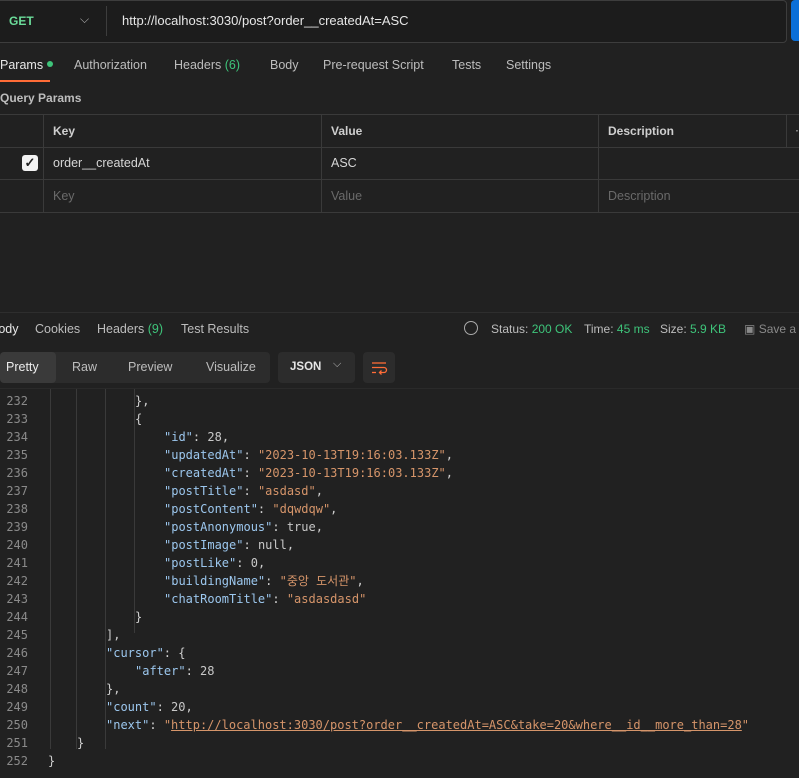 The image size is (799, 778). What do you see at coordinates (174, 653) in the screenshot?
I see `json-punct: : {` at bounding box center [174, 653].